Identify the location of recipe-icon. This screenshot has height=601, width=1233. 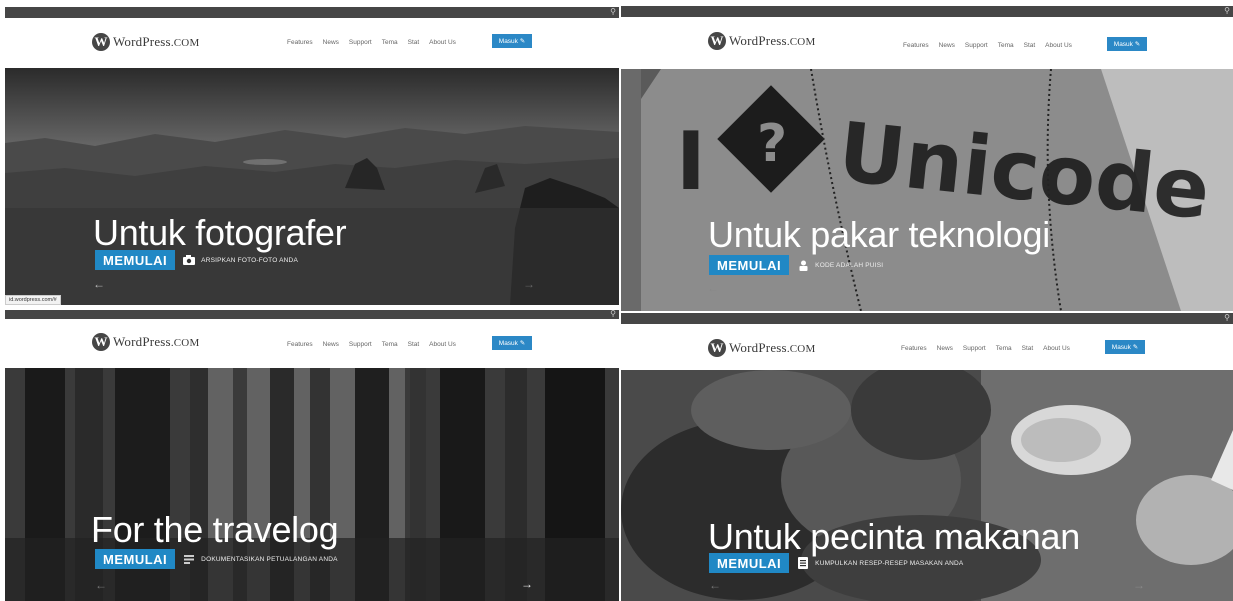
(803, 563).